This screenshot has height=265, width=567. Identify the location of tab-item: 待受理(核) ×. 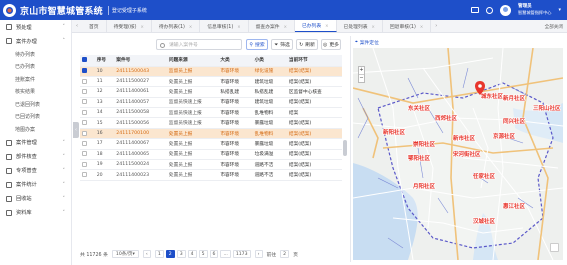
(129, 26).